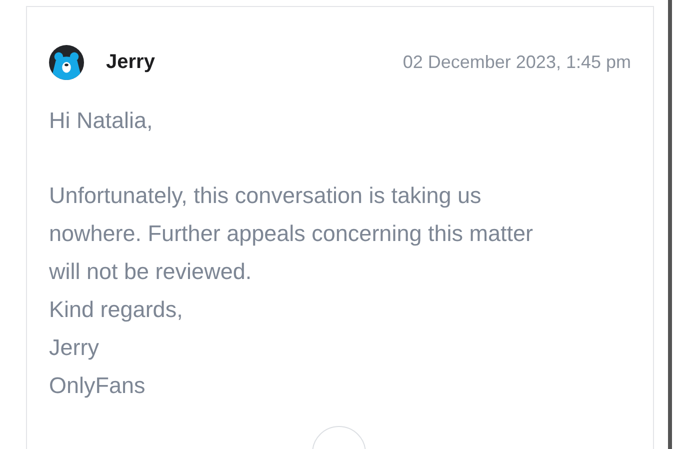 Image resolution: width=680 pixels, height=449 pixels. What do you see at coordinates (130, 62) in the screenshot?
I see `sender-name: Jerry` at bounding box center [130, 62].